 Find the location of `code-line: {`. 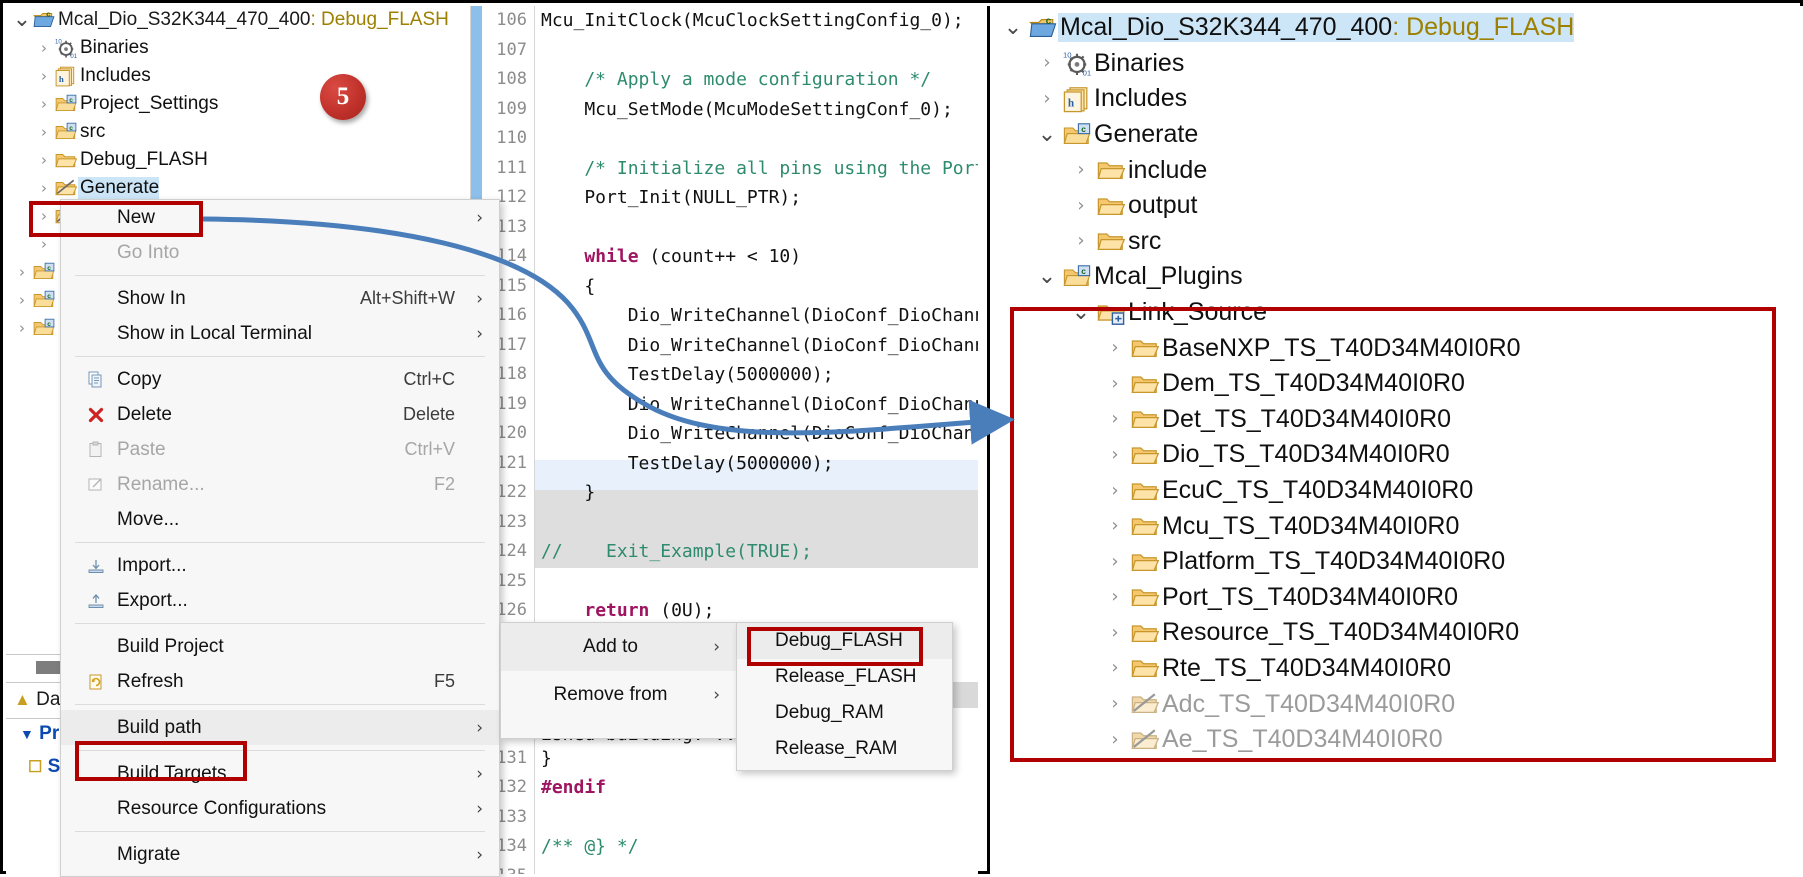

code-line: { is located at coordinates (759, 287).